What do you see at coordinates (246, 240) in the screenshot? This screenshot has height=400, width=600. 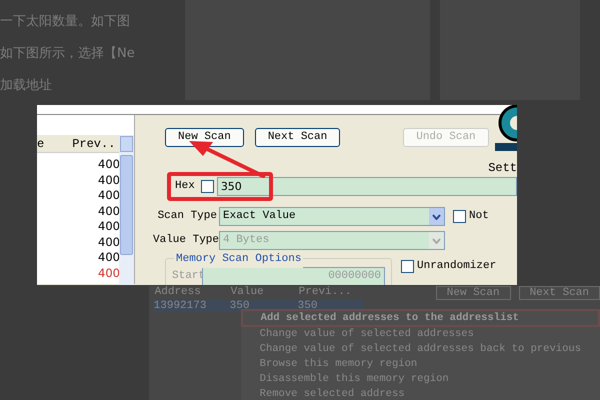 I see `dropdown-value: 4 Bytes` at bounding box center [246, 240].